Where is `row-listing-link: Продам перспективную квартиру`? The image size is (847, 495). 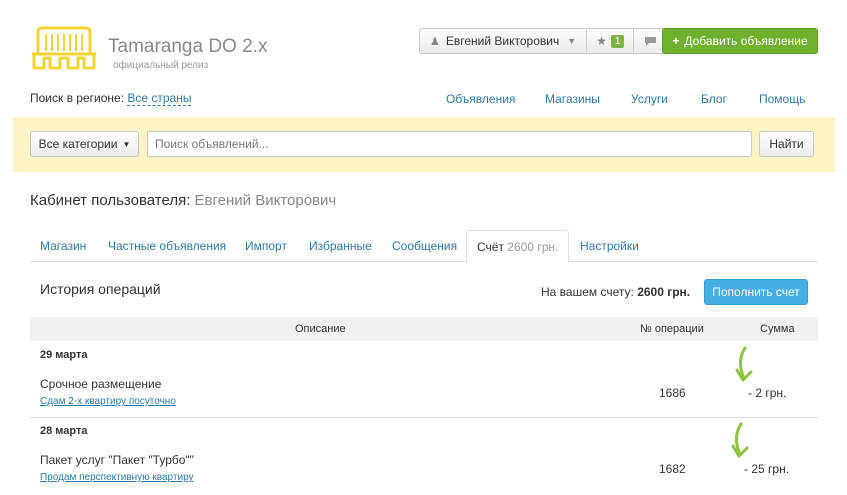 row-listing-link: Продам перспективную квартиру is located at coordinates (117, 477).